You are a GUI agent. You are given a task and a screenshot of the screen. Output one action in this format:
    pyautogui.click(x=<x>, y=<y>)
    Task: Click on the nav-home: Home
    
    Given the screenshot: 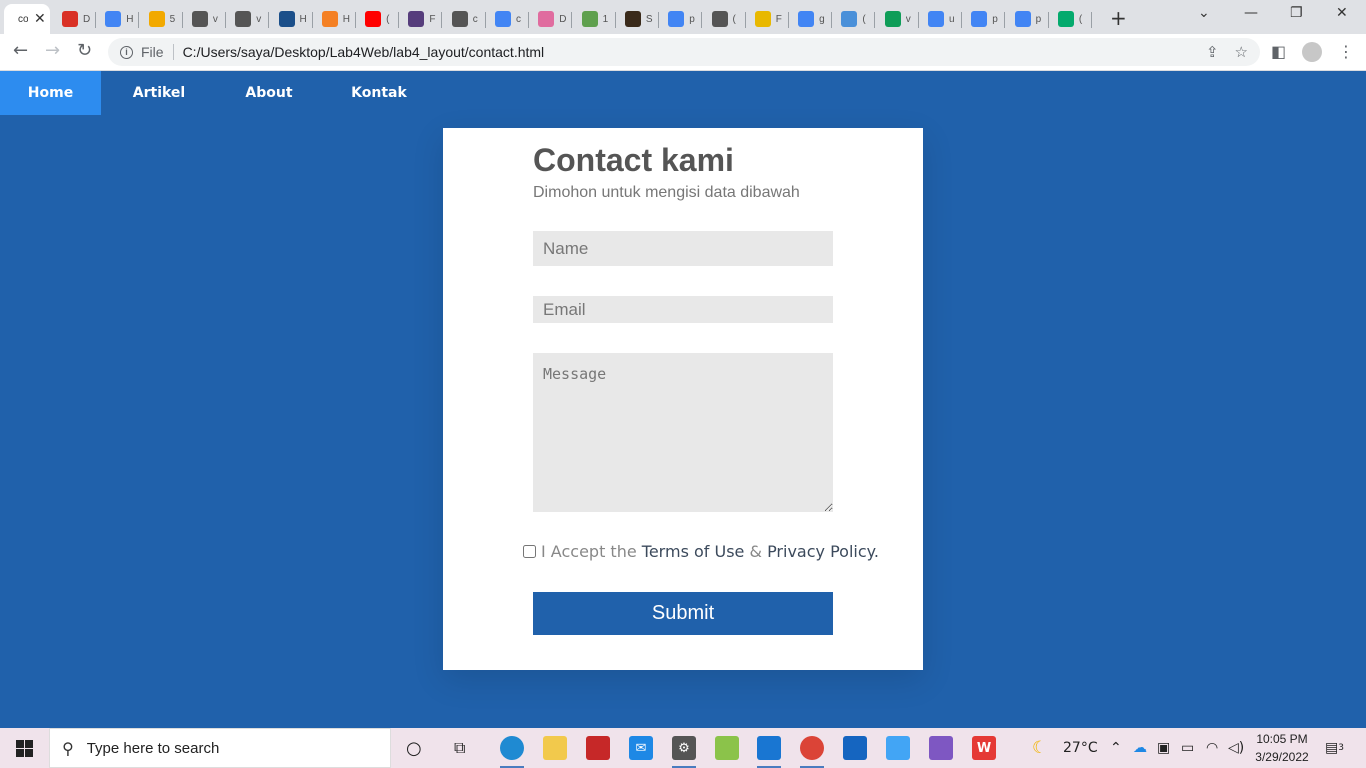 What is the action you would take?
    pyautogui.click(x=50, y=93)
    